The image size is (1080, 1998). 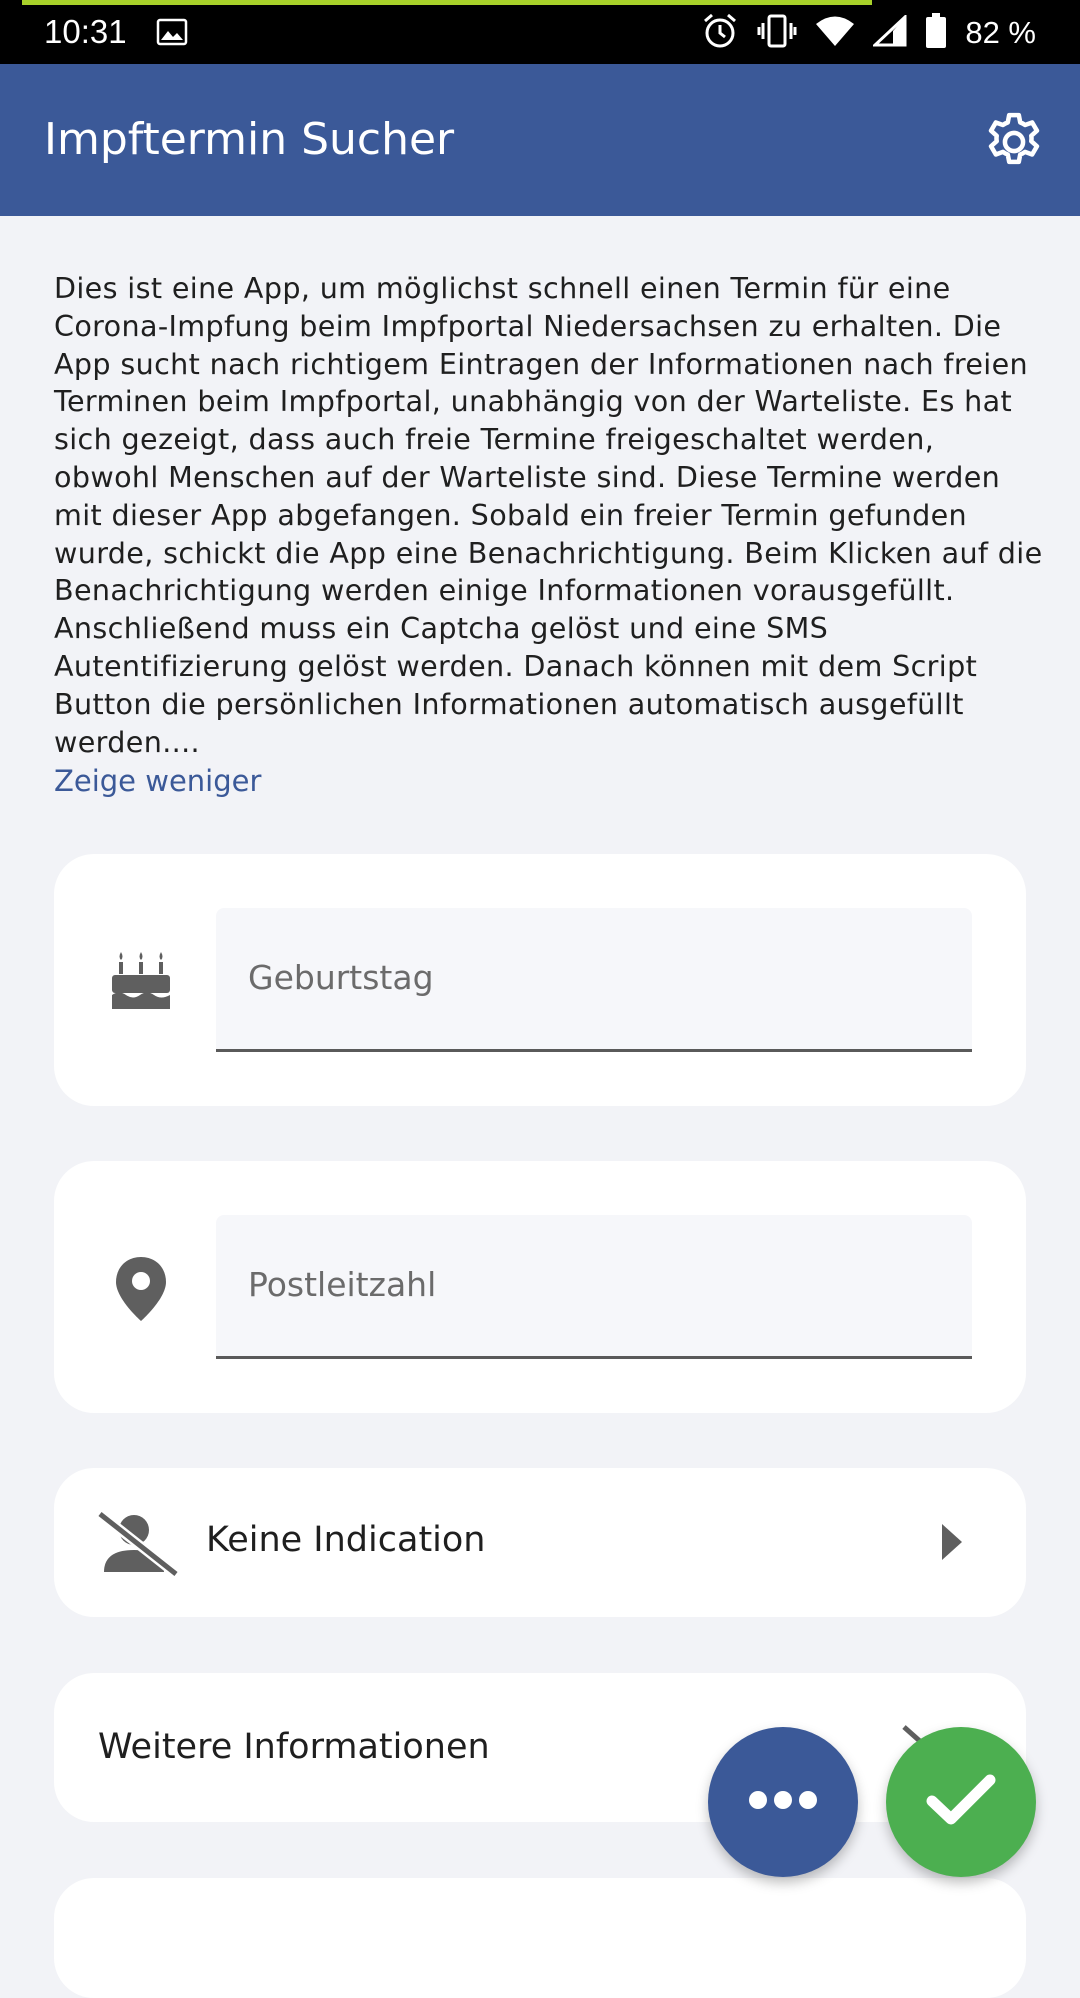 I want to click on location-pin-icon, so click(x=145, y=1288).